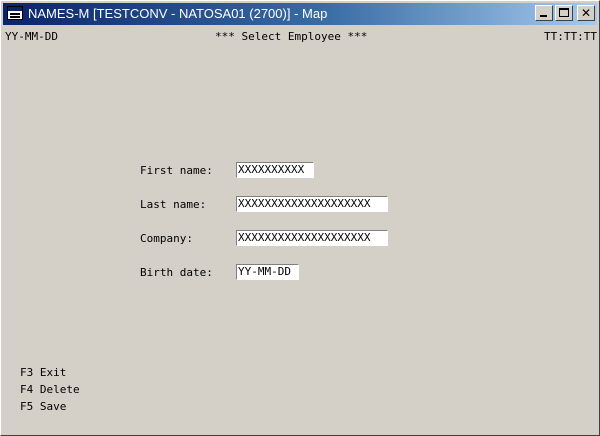 This screenshot has height=436, width=600. What do you see at coordinates (173, 204) in the screenshot?
I see `last-name-label: Last name:` at bounding box center [173, 204].